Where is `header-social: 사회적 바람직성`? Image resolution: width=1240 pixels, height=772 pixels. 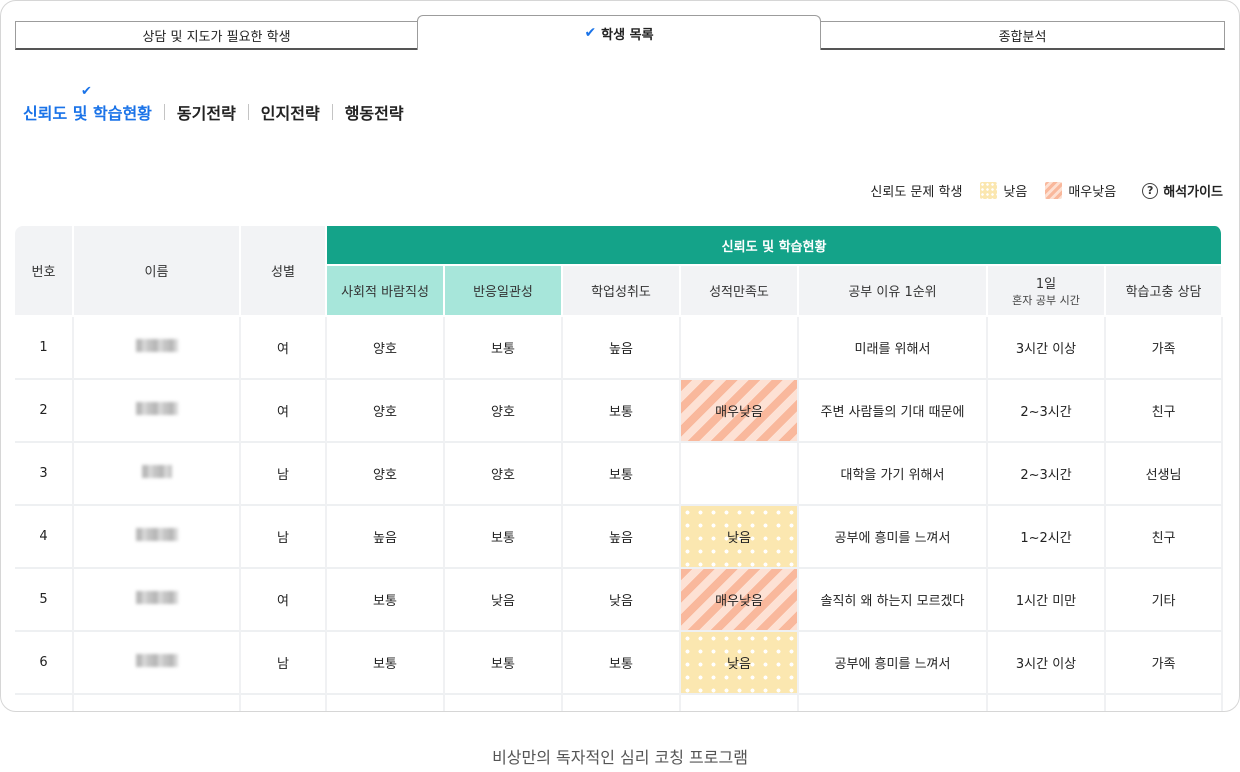 header-social: 사회적 바람직성 is located at coordinates (386, 291).